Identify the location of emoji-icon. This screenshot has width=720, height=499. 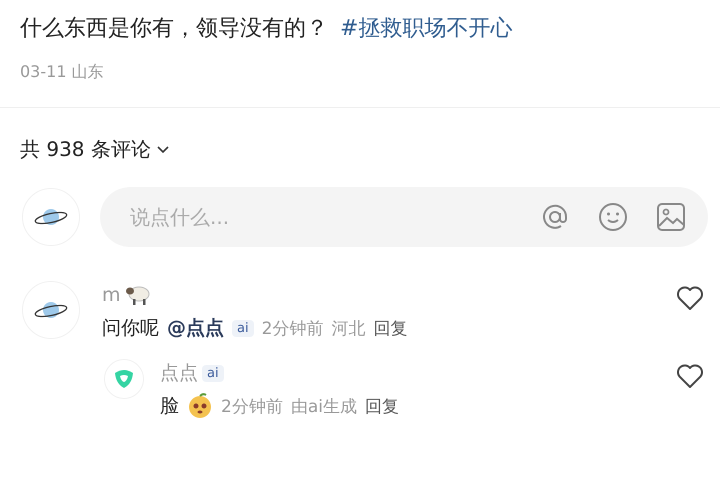
(613, 217).